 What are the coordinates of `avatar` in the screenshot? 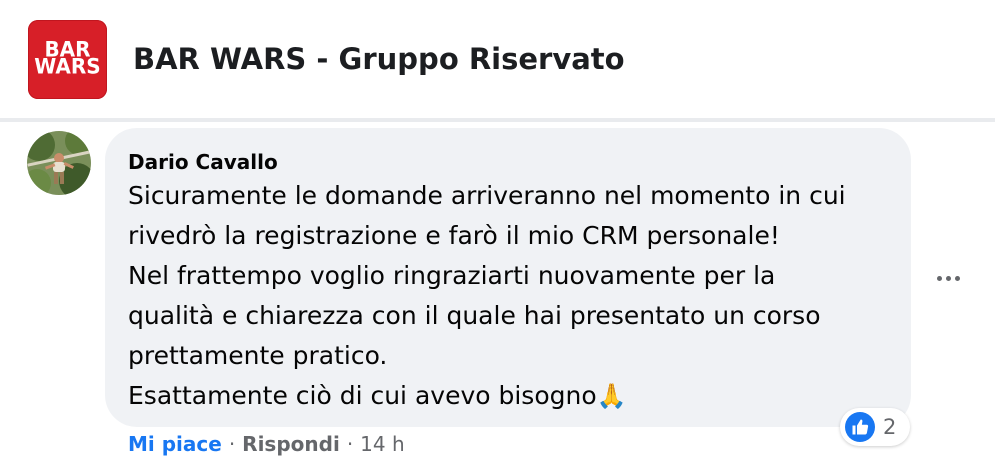 It's located at (59, 163).